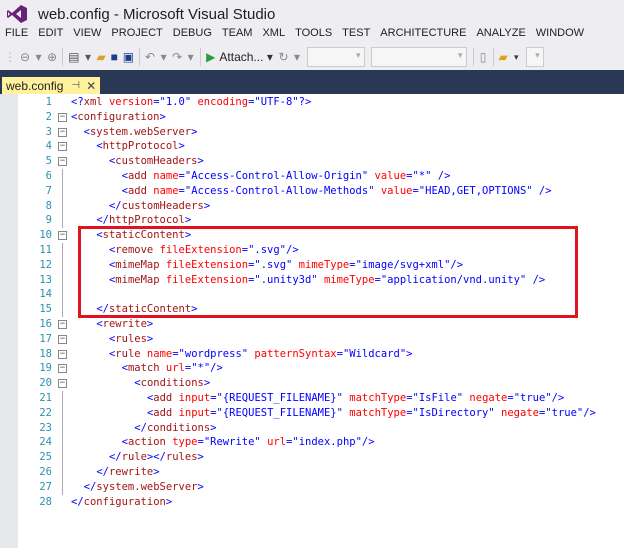 The image size is (624, 548). What do you see at coordinates (237, 35) in the screenshot?
I see `menu-team: TEAM` at bounding box center [237, 35].